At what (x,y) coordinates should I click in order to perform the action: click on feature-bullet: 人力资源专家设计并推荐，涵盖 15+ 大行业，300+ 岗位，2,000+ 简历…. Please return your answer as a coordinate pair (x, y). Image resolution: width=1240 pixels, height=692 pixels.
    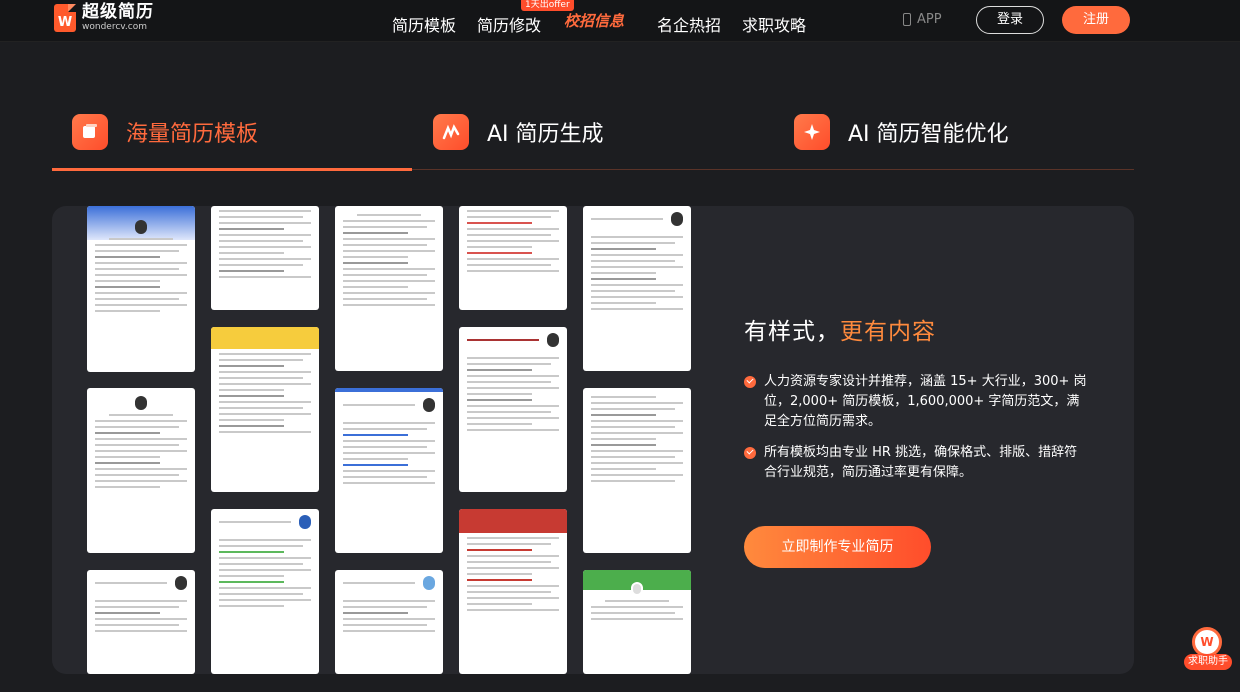
    Looking at the image, I should click on (916, 402).